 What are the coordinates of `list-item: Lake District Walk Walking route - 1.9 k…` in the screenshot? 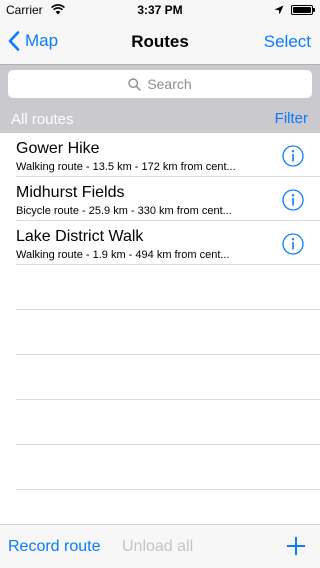 It's located at (160, 243).